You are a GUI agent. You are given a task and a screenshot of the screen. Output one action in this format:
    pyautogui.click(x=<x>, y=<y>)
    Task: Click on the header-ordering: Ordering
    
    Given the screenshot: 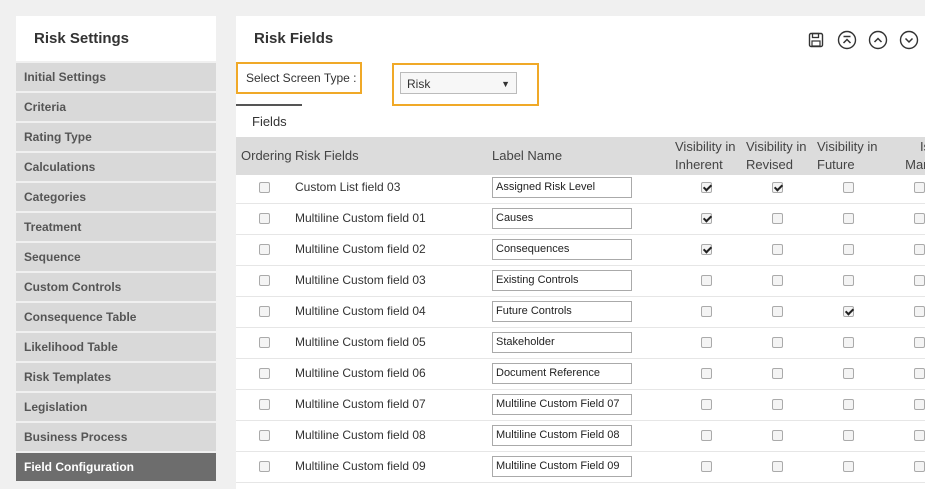 What is the action you would take?
    pyautogui.click(x=266, y=155)
    